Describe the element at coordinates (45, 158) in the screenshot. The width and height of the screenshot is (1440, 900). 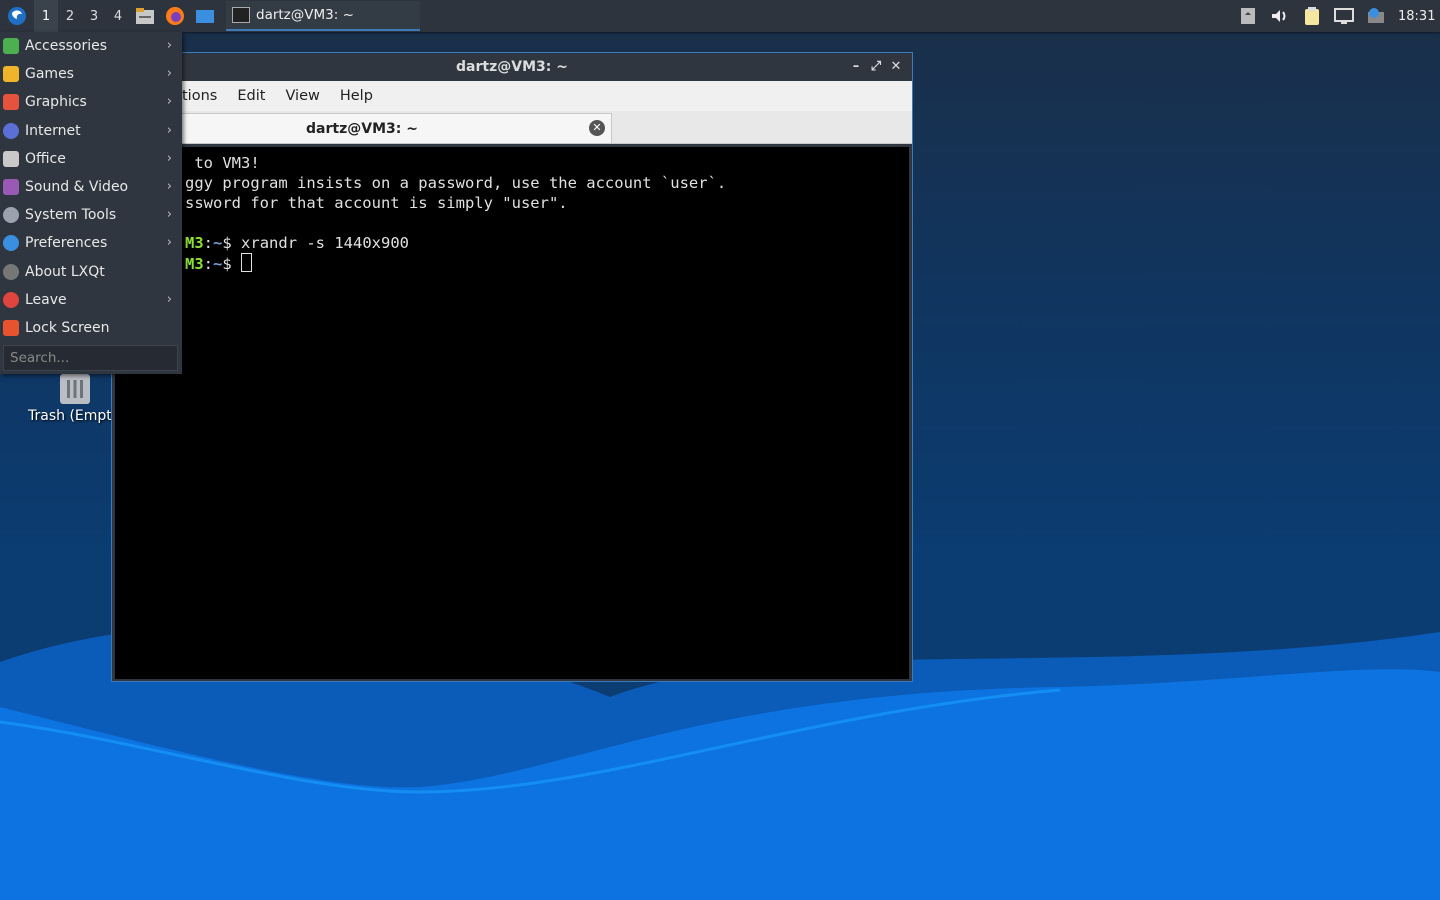
I see `menu-item-label: Office` at that location.